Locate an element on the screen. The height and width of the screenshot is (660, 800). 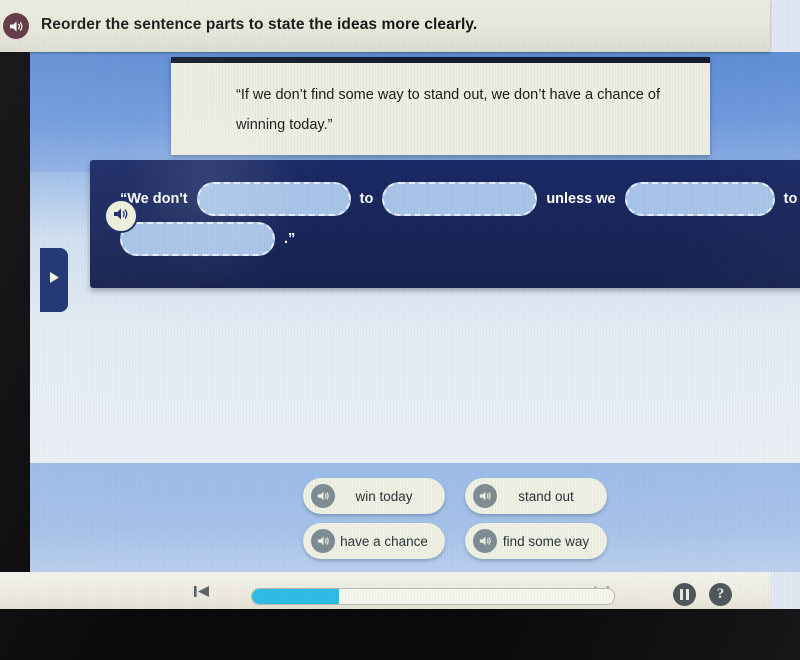
word-bank-row: win today stand out is located at coordinates (473, 496).